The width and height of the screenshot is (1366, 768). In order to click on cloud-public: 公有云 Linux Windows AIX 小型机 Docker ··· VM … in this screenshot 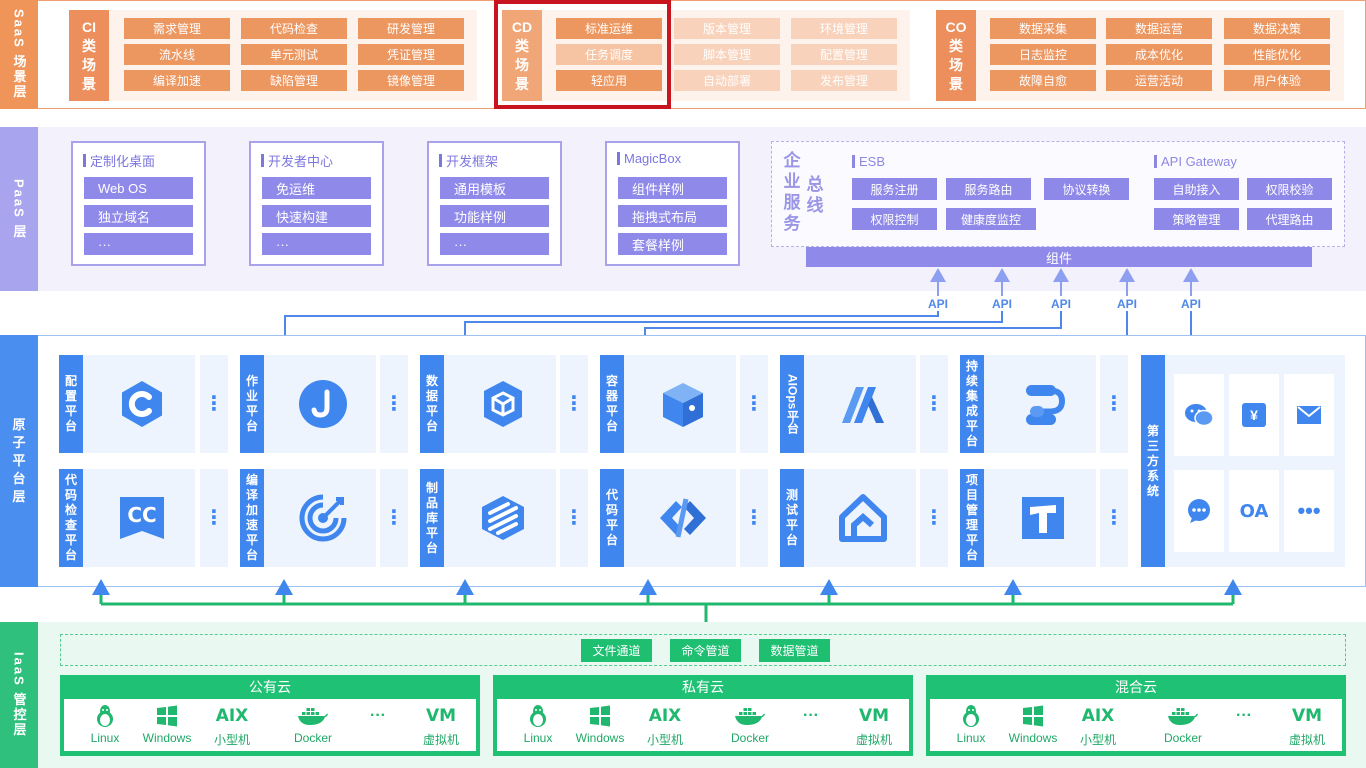, I will do `click(270, 715)`.